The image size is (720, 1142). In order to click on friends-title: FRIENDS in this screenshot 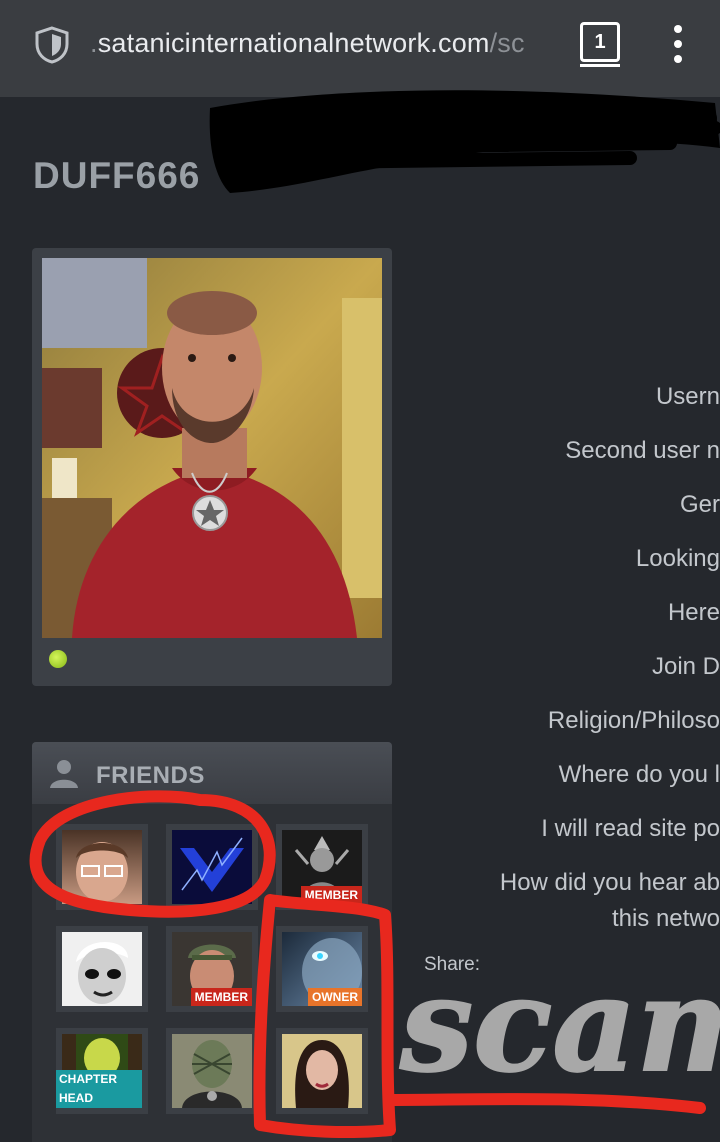, I will do `click(150, 775)`.